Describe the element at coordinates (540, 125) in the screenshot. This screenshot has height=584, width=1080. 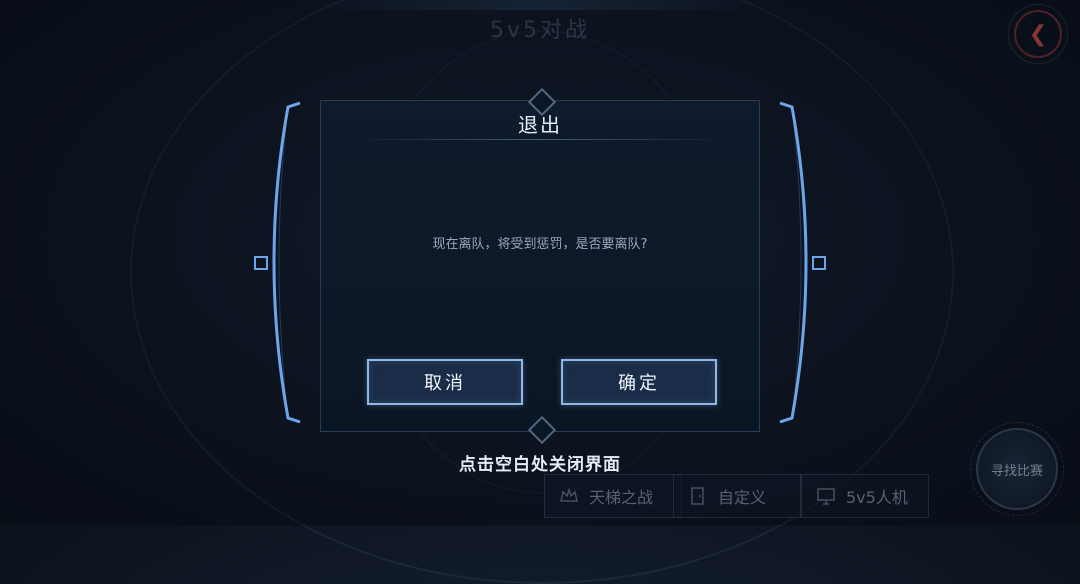
I see `dialog-title: 退出` at that location.